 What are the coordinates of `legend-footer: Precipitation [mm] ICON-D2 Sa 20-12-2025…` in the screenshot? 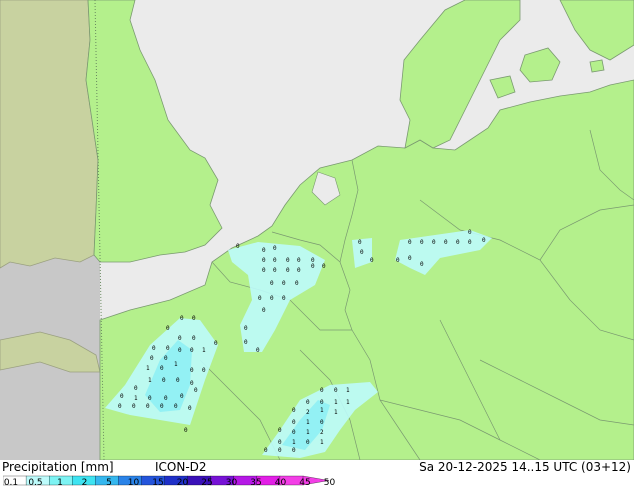 It's located at (317, 475).